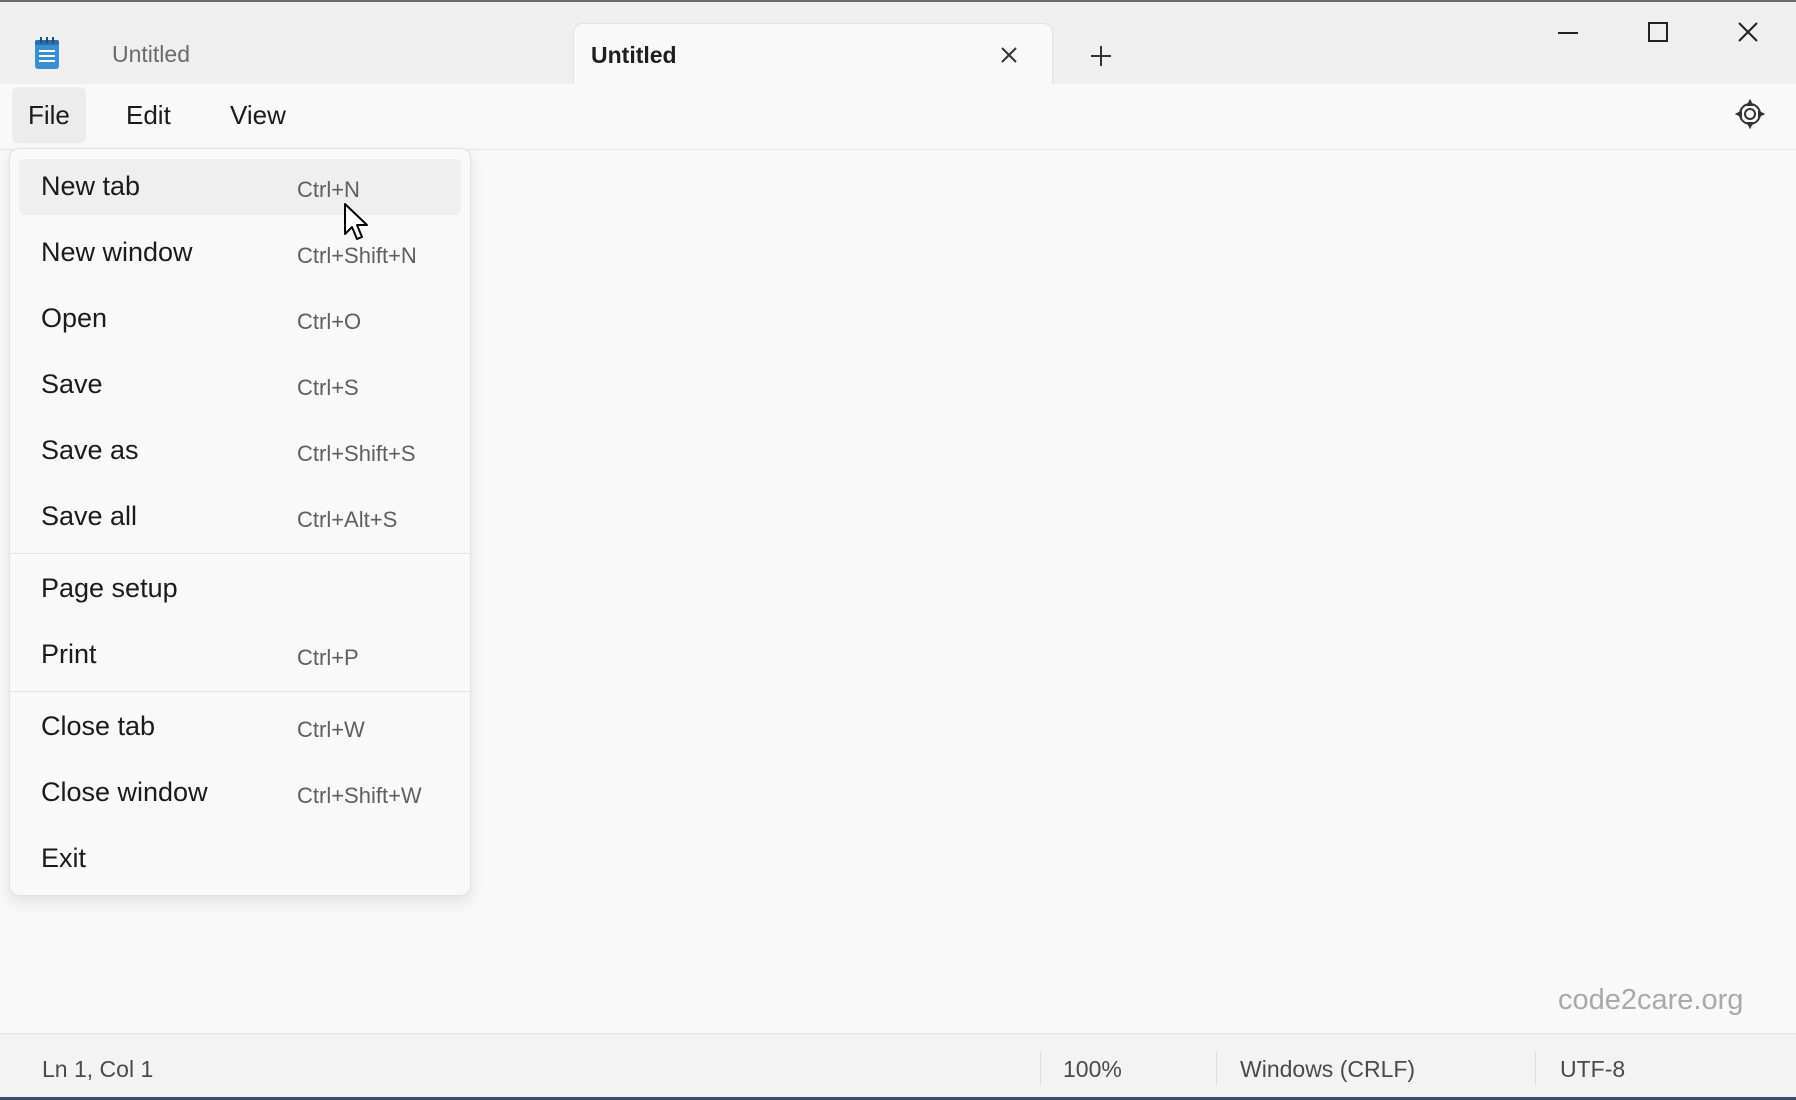 This screenshot has height=1100, width=1796. Describe the element at coordinates (325, 54) in the screenshot. I see `tab-inactive: Untitled` at that location.